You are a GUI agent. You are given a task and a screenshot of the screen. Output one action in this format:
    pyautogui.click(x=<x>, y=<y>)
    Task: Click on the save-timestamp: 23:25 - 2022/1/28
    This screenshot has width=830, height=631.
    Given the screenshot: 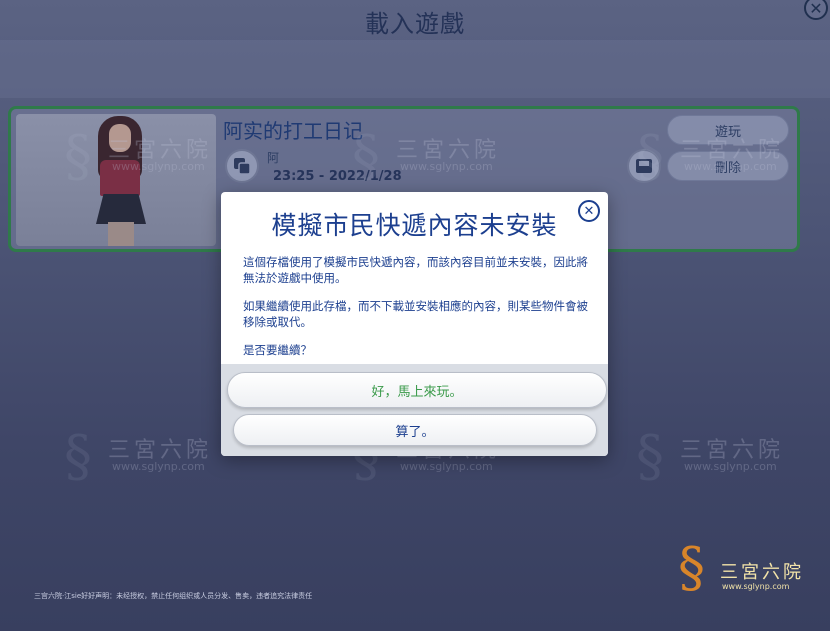 What is the action you would take?
    pyautogui.click(x=337, y=176)
    